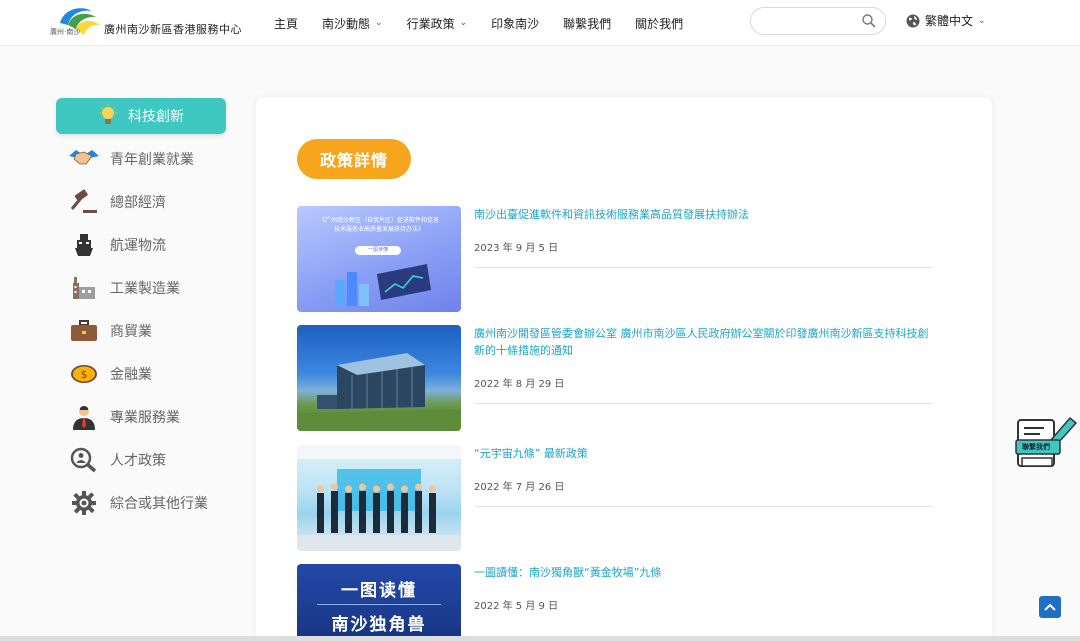 This screenshot has height=641, width=1080. I want to click on building-photo-icon, so click(379, 392).